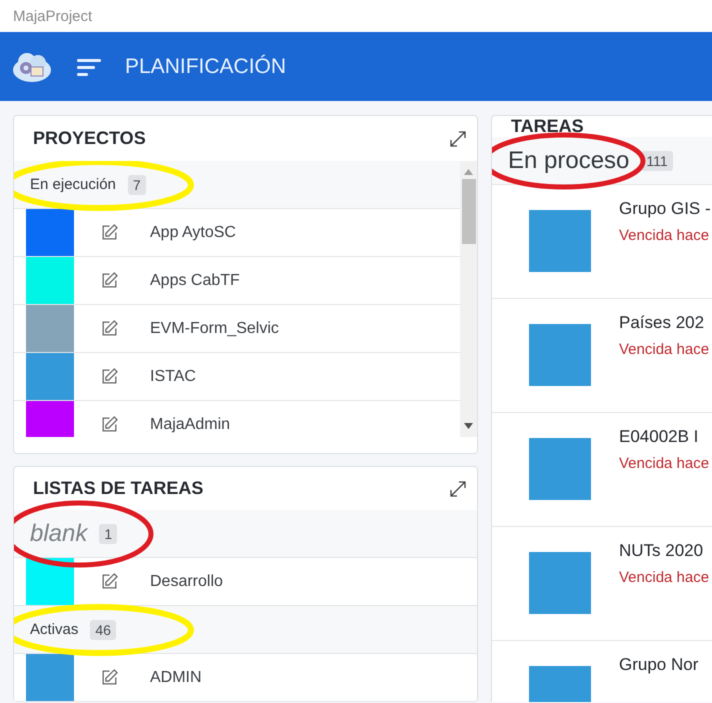 Image resolution: width=712 pixels, height=703 pixels. I want to click on count-badge: 7, so click(137, 184).